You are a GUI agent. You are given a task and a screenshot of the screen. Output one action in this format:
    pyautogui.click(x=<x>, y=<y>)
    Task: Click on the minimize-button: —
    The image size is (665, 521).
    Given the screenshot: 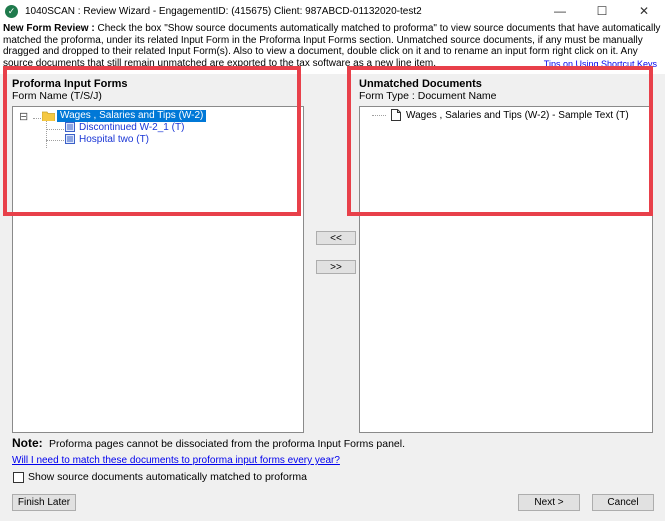 What is the action you would take?
    pyautogui.click(x=560, y=11)
    